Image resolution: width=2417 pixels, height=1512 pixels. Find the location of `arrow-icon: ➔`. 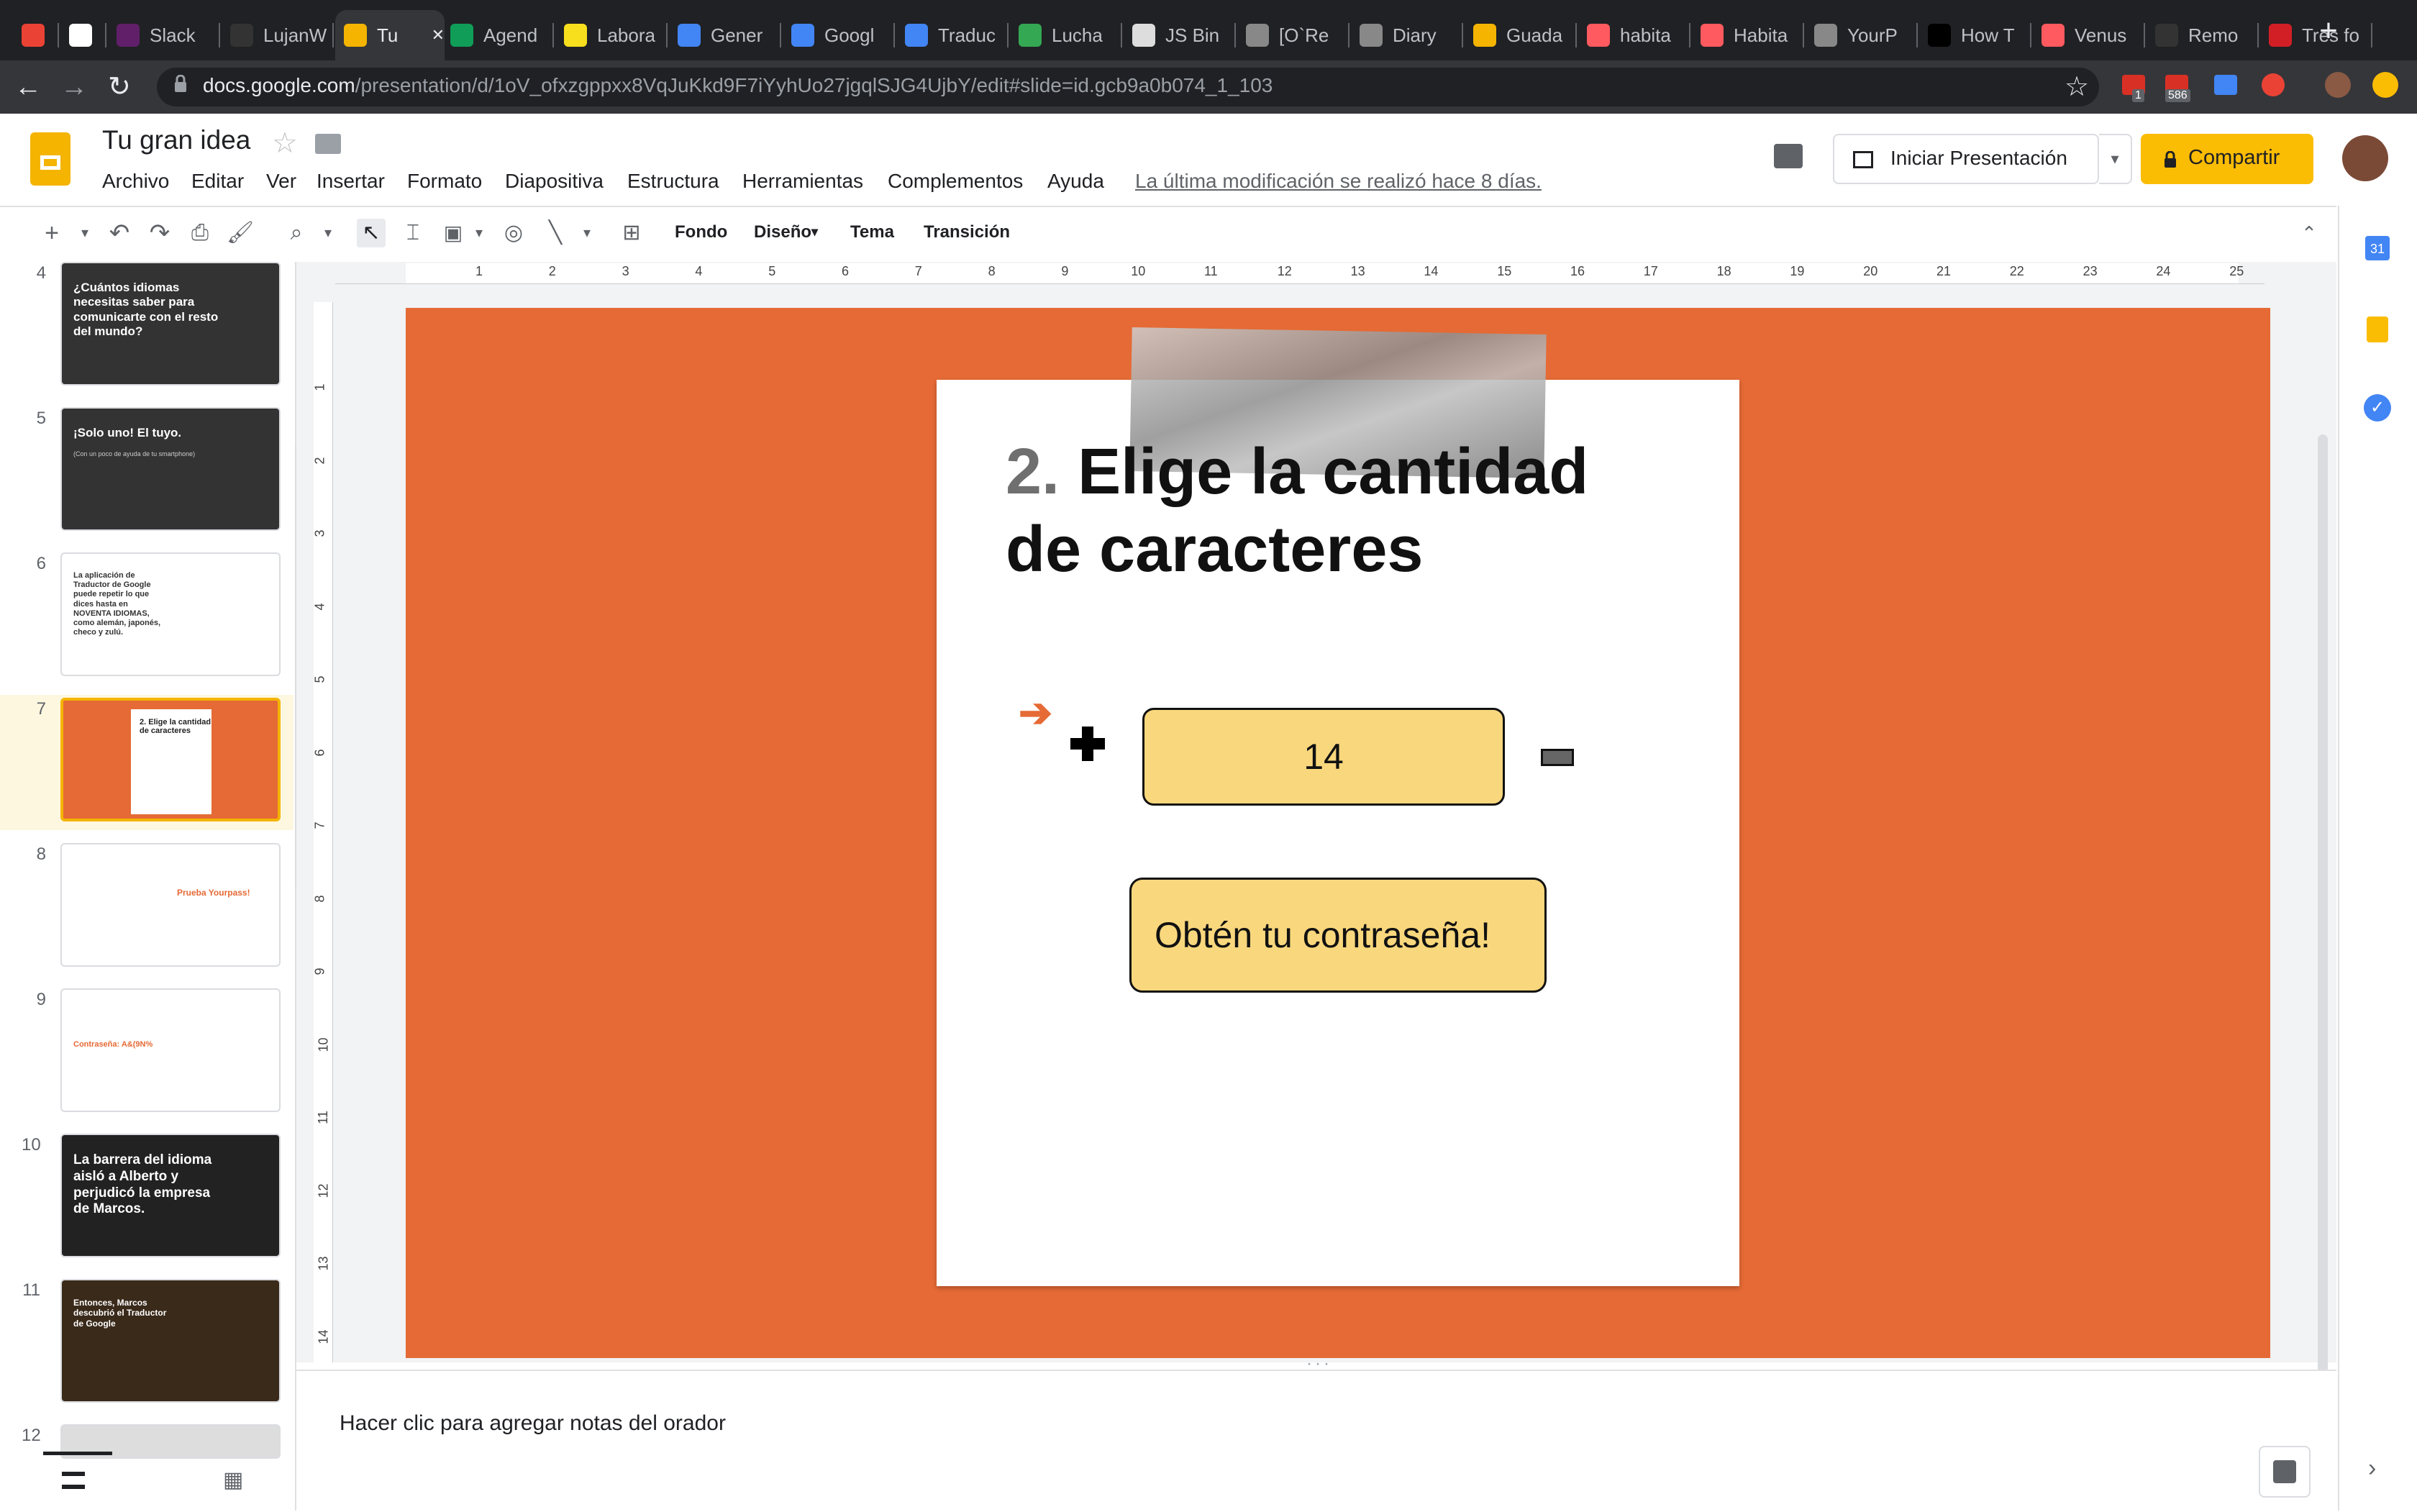

arrow-icon: ➔ is located at coordinates (1035, 713).